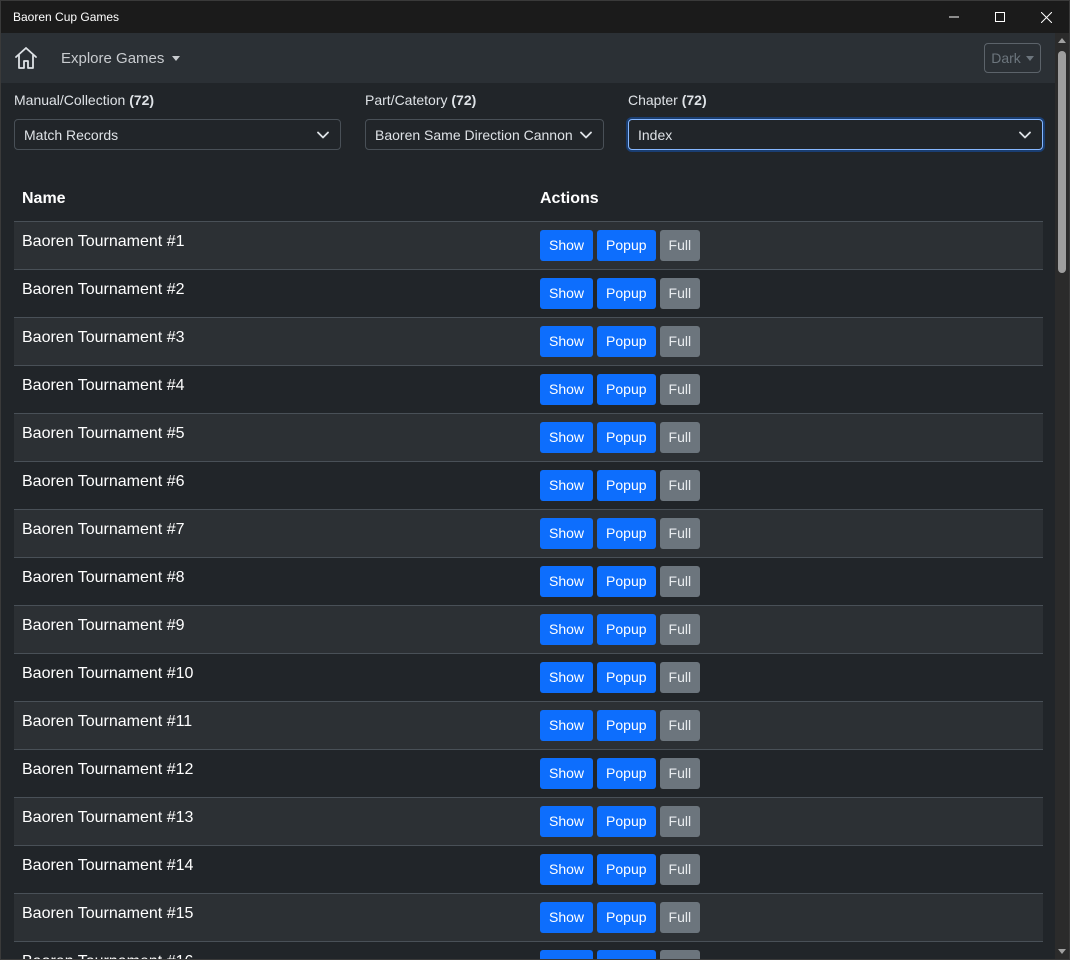 The image size is (1070, 960). Describe the element at coordinates (273, 725) in the screenshot. I see `game-name: Baoren Tournament #11` at that location.